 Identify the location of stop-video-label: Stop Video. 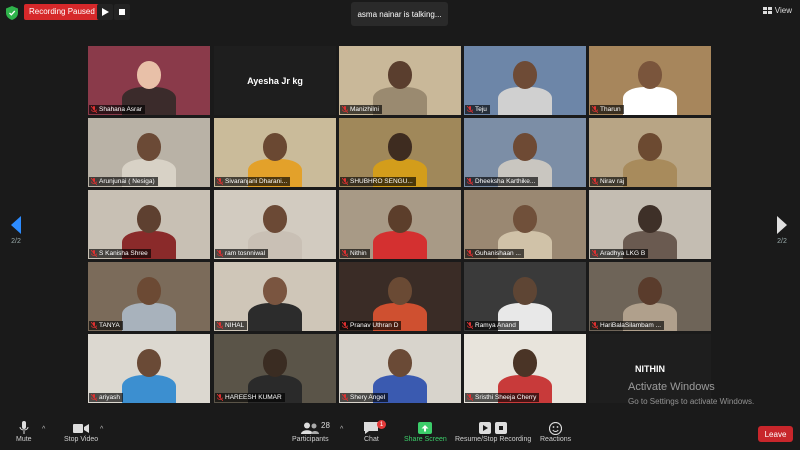
(81, 439).